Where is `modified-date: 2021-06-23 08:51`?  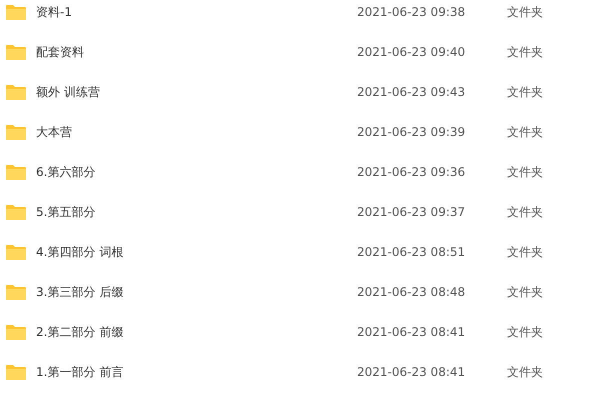
modified-date: 2021-06-23 08:51 is located at coordinates (411, 252).